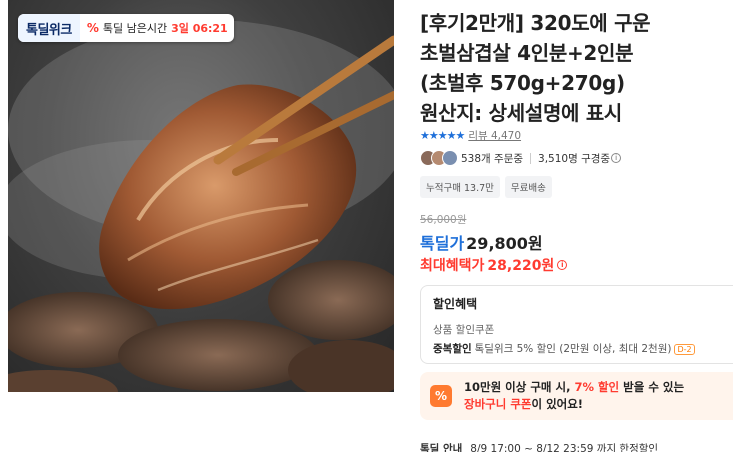  I want to click on deal-notice: 톡딜 안내 8/9 17:00 ~ 8/12 23:59 까지 한정할인, so click(539, 446).